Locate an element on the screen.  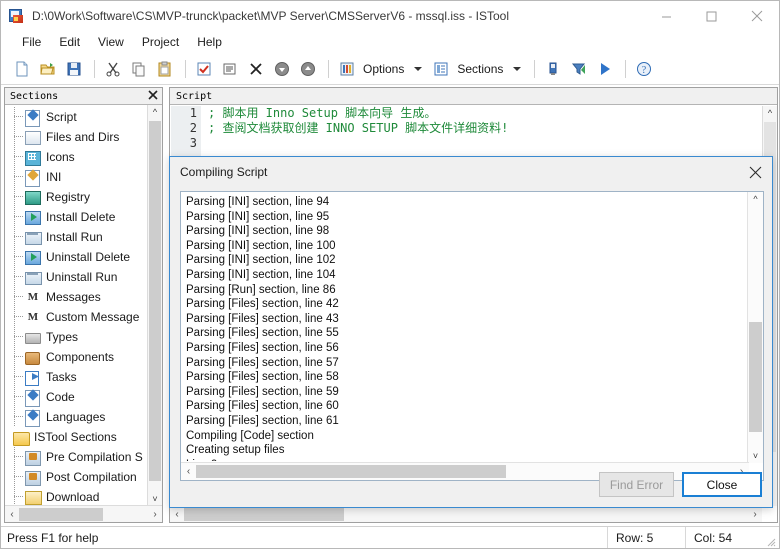
sidebar-item-post-compilation: Post Compilation is located at coordinates (83, 477).